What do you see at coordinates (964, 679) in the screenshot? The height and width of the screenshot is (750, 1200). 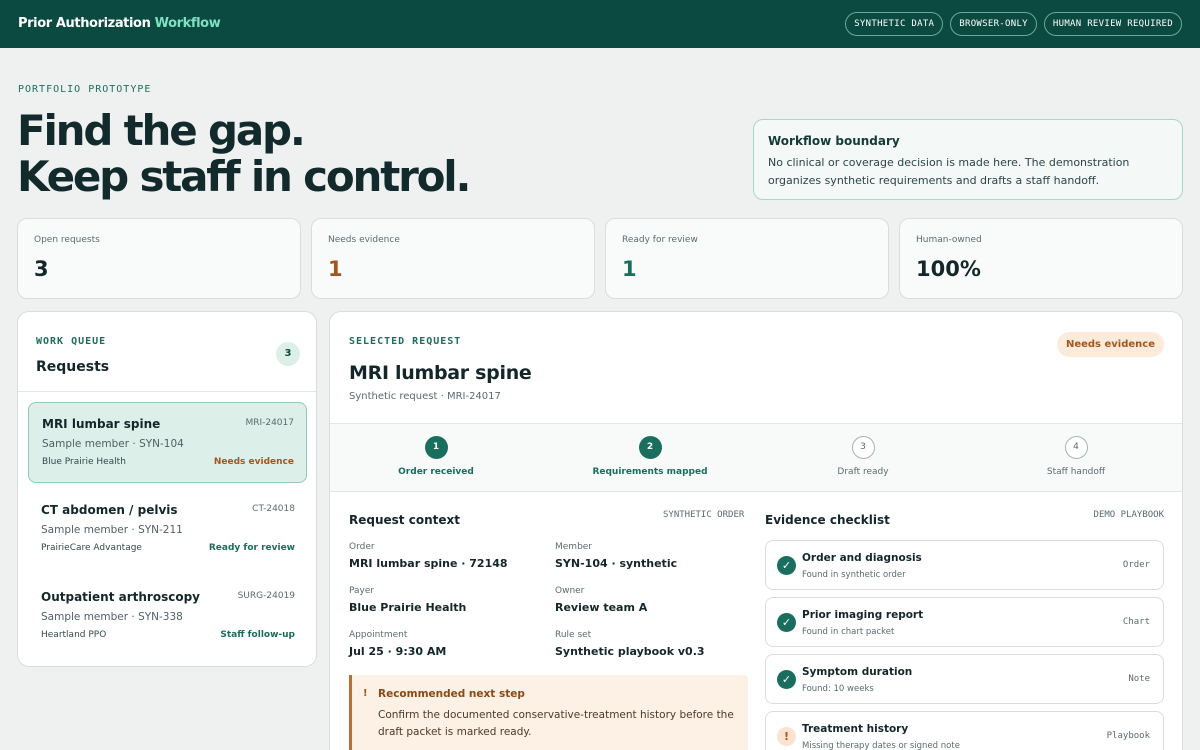 I see `evidence-item-symptom-duration: ✓ Symptom duration Found: 10 weeks Note` at bounding box center [964, 679].